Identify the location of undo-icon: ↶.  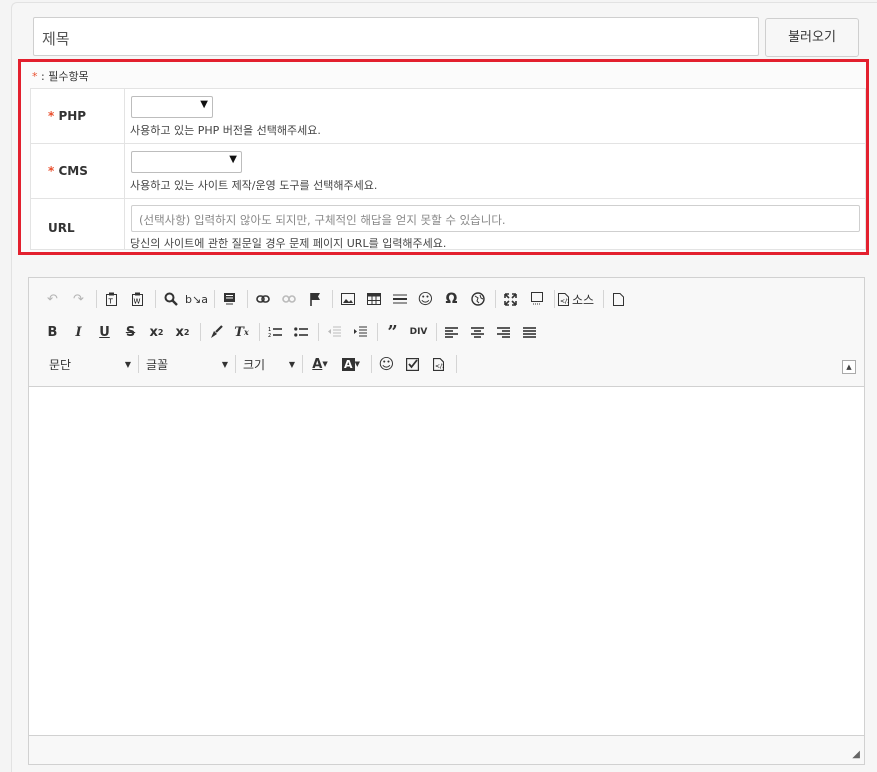
(52, 299).